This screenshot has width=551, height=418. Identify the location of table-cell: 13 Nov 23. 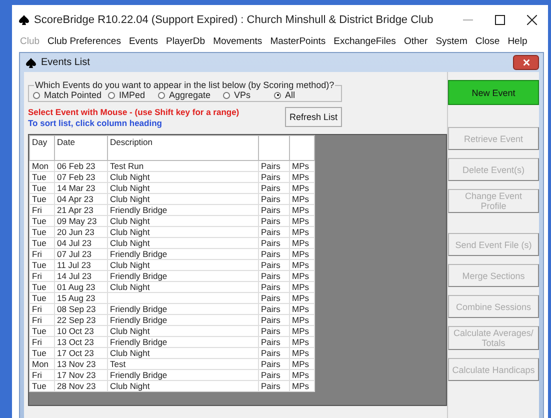
(81, 364).